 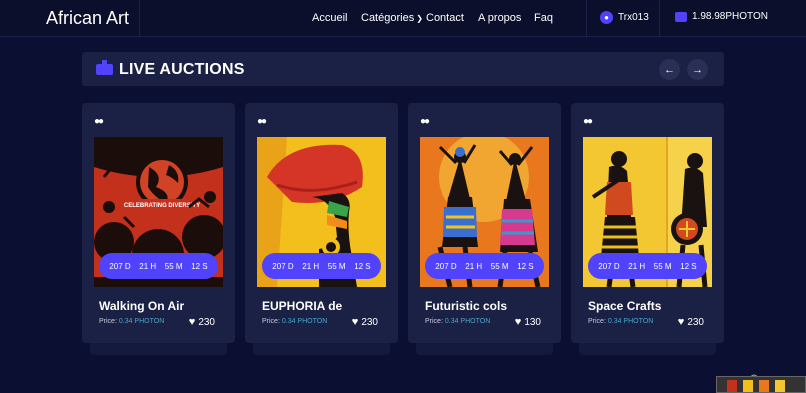 I want to click on card-title: Space Crafts, so click(x=624, y=306).